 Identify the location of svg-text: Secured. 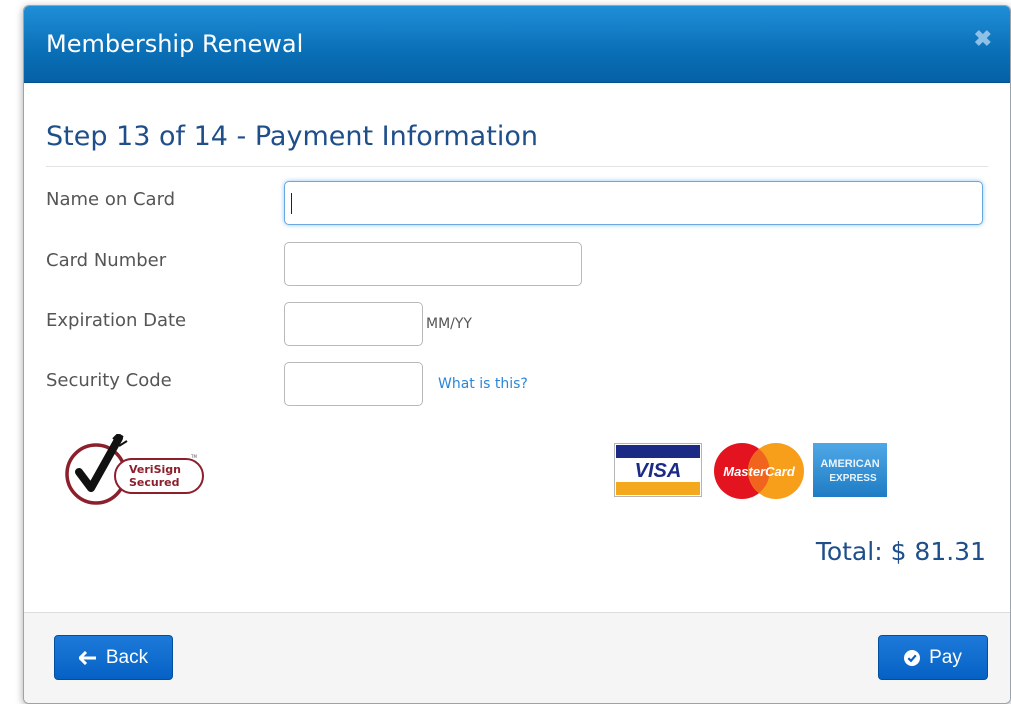
(154, 482).